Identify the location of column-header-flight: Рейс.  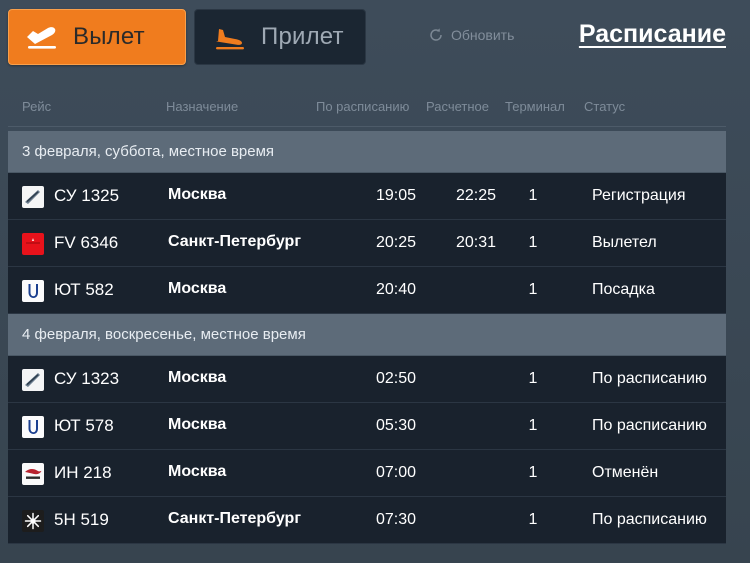
(37, 106).